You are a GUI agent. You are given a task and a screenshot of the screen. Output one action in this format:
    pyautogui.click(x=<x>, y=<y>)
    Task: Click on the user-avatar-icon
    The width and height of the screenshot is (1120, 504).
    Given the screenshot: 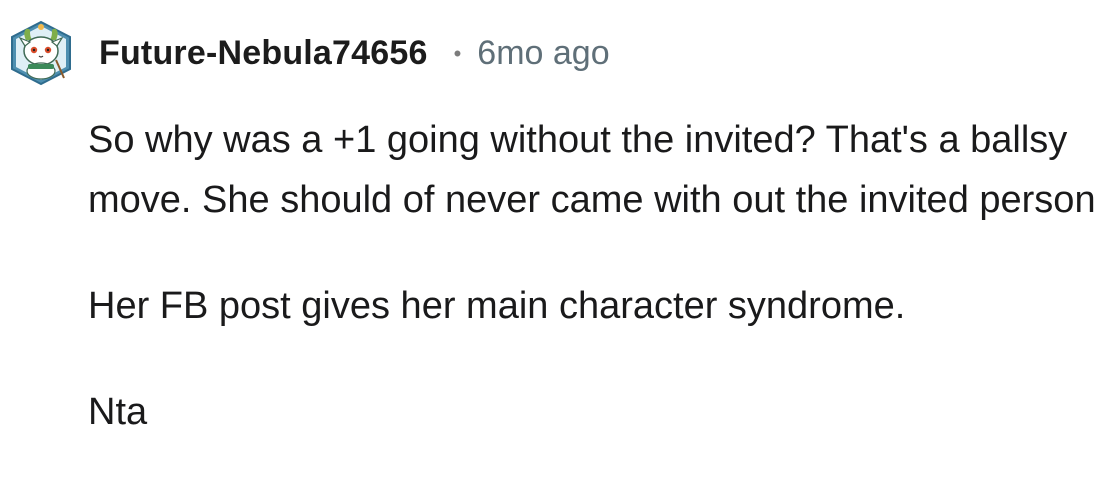 What is the action you would take?
    pyautogui.click(x=41, y=53)
    